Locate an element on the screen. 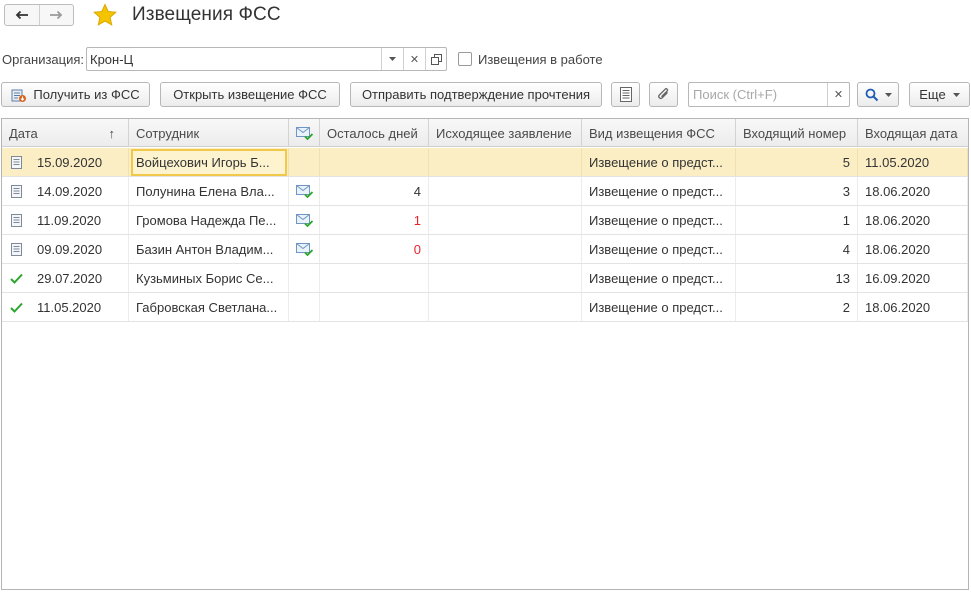 This screenshot has width=971, height=592. open-window-icon is located at coordinates (436, 59).